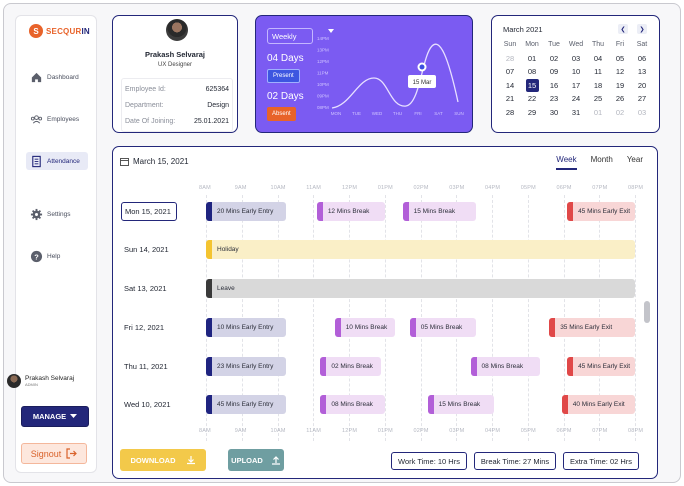 Image resolution: width=684 pixels, height=486 pixels. Describe the element at coordinates (620, 99) in the screenshot. I see `calendar-day: 26` at that location.